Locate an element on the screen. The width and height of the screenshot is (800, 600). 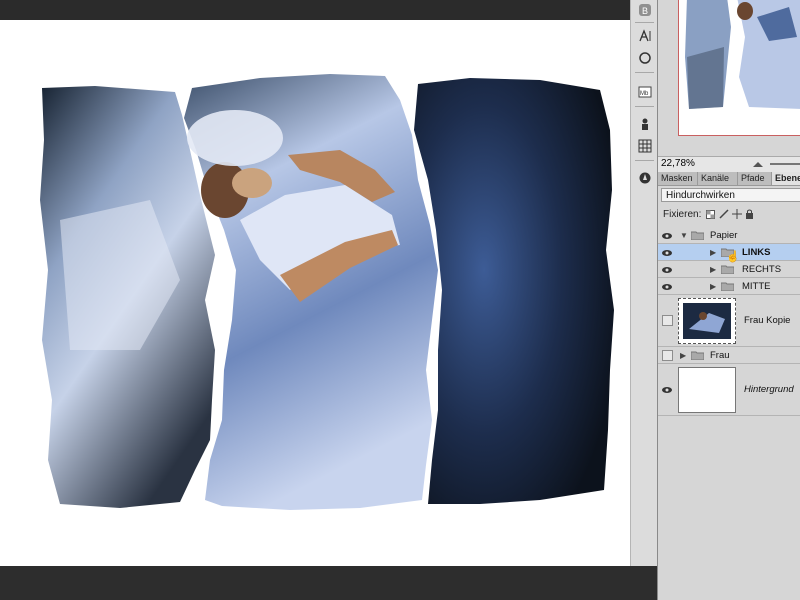
expand-arrow-icon: ▼ is located at coordinates (684, 235).